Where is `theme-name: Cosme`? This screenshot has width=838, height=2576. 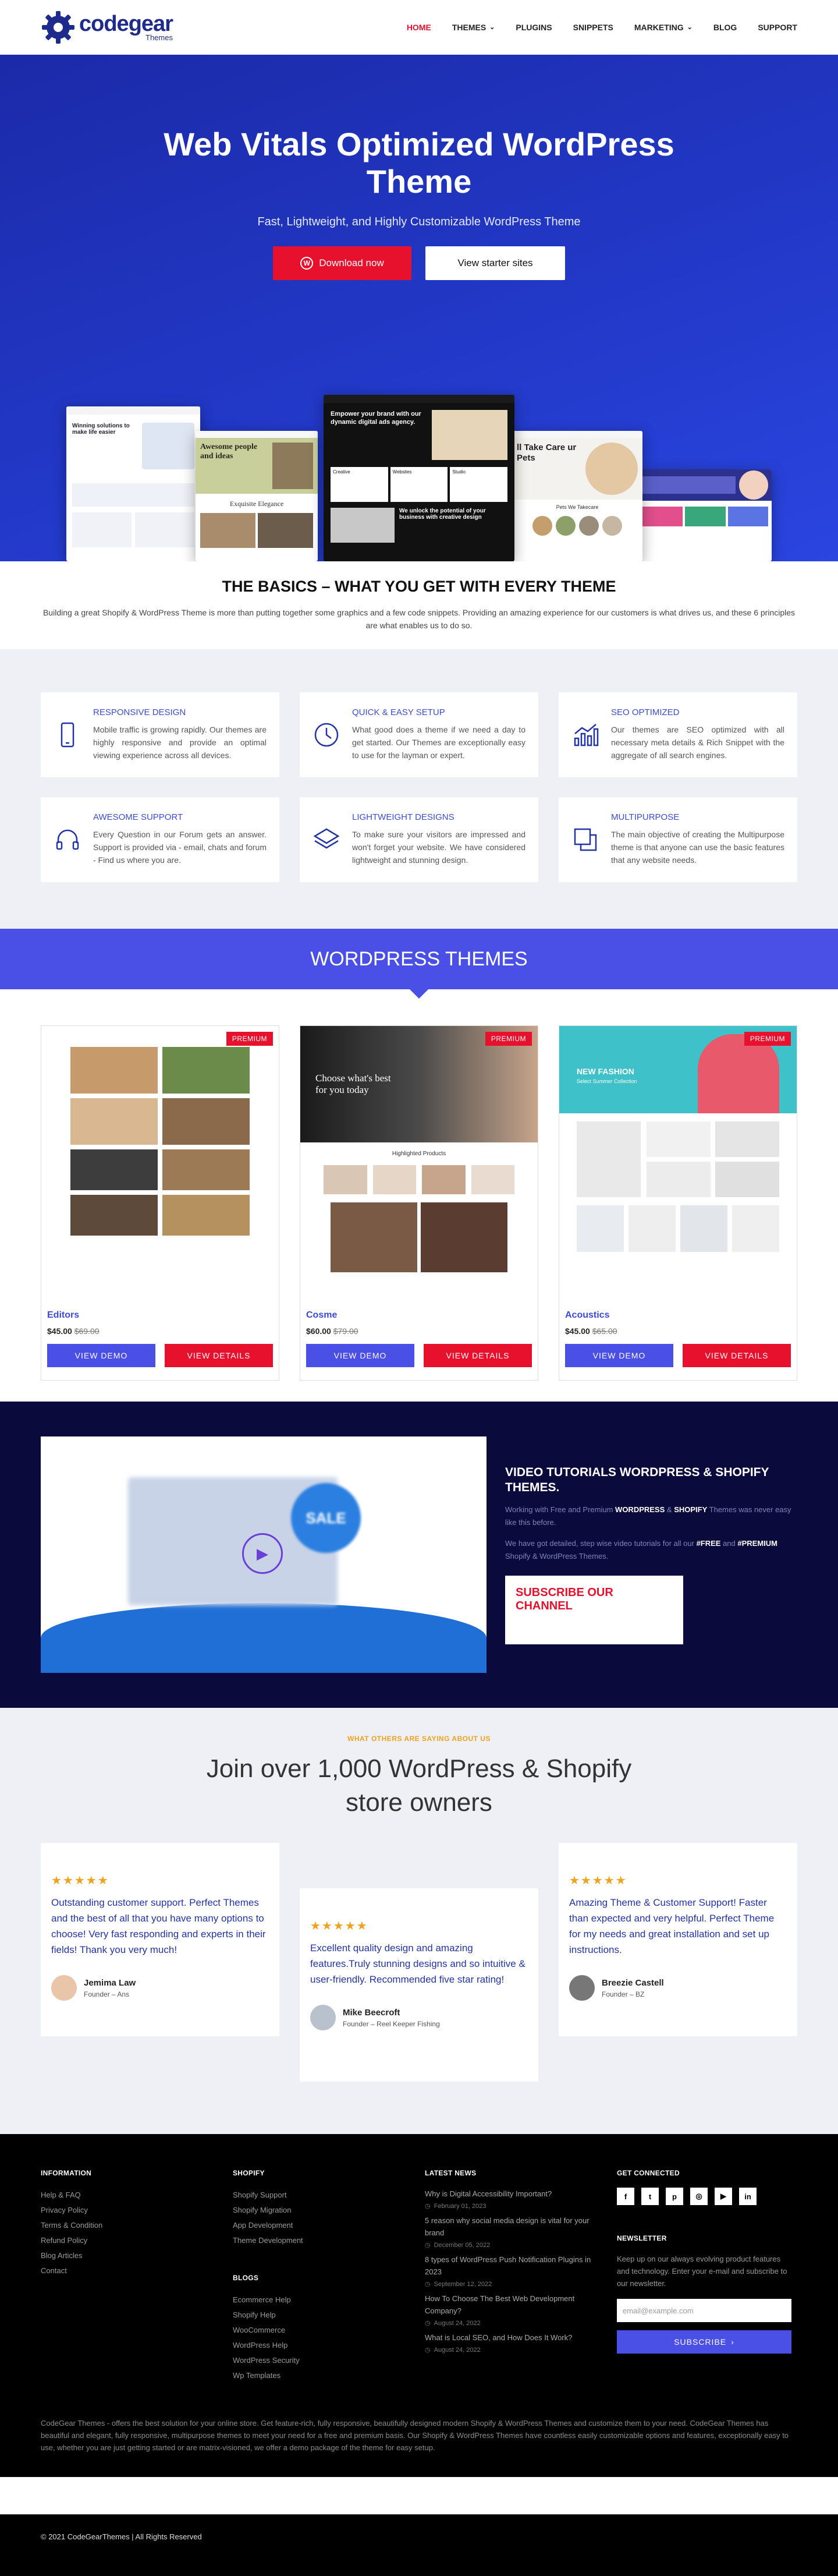
theme-name: Cosme is located at coordinates (419, 1316).